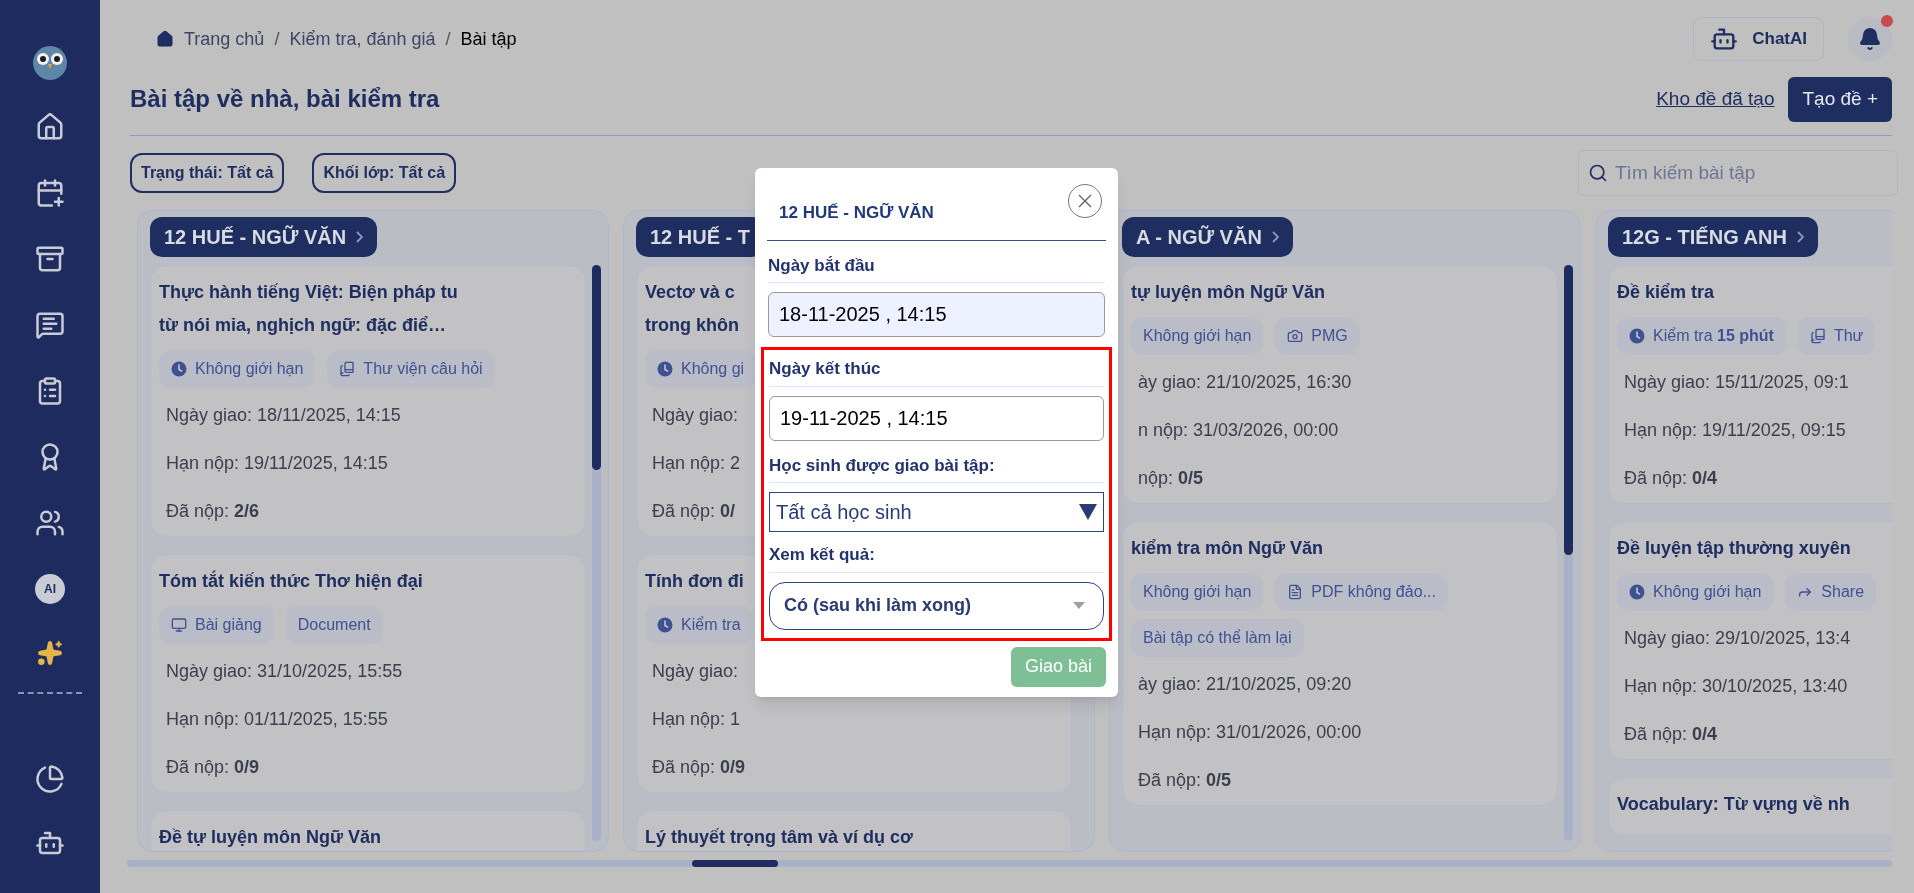  What do you see at coordinates (699, 625) in the screenshot?
I see `tag-chip: Kiểm tra` at bounding box center [699, 625].